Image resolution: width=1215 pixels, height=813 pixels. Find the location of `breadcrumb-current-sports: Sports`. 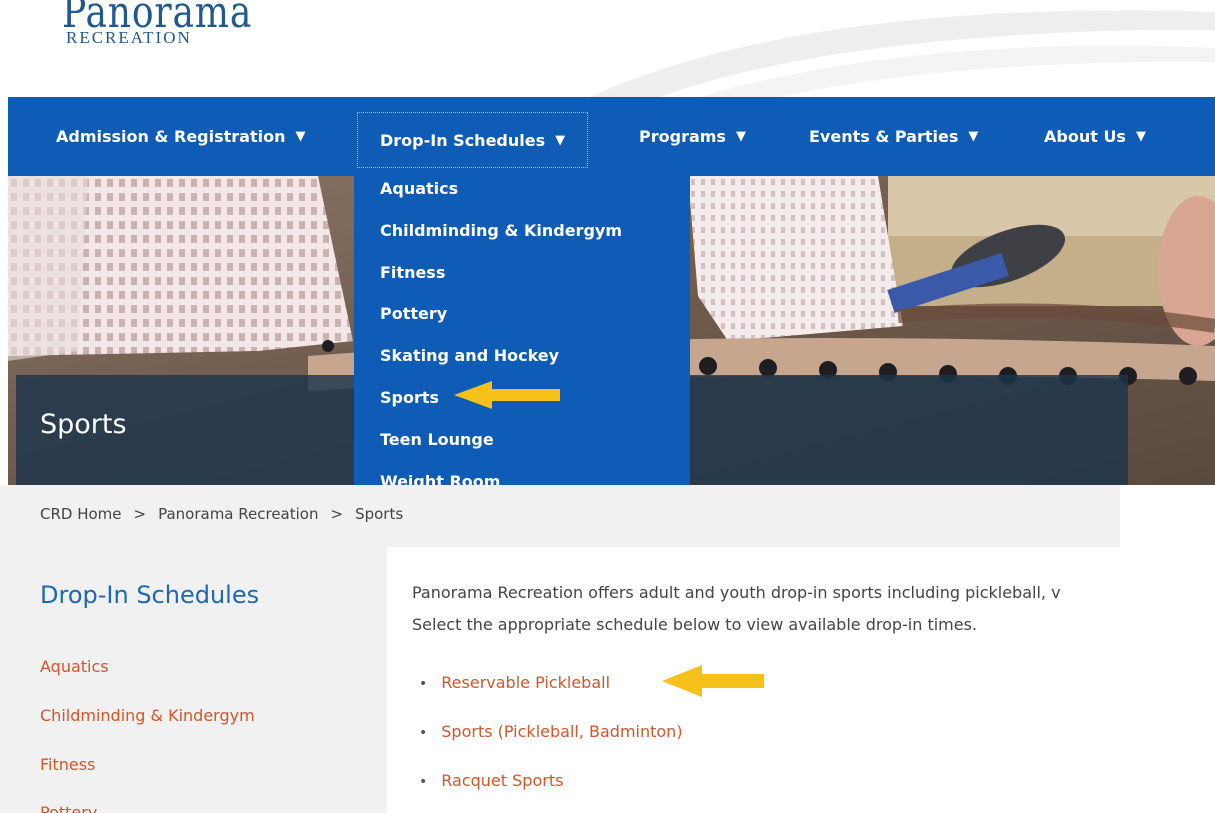

breadcrumb-current-sports: Sports is located at coordinates (379, 514).